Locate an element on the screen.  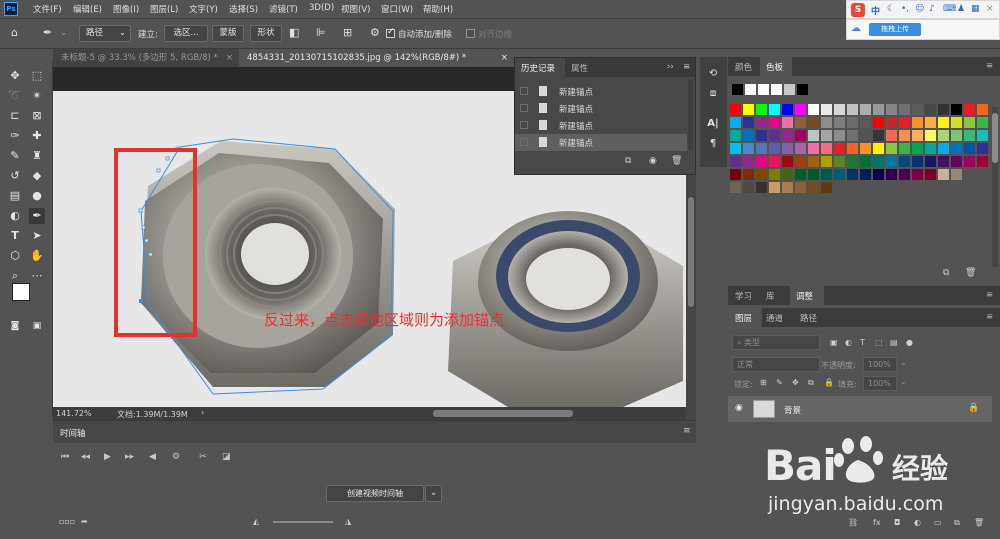
tab-channels: 通道 is located at coordinates (774, 318).